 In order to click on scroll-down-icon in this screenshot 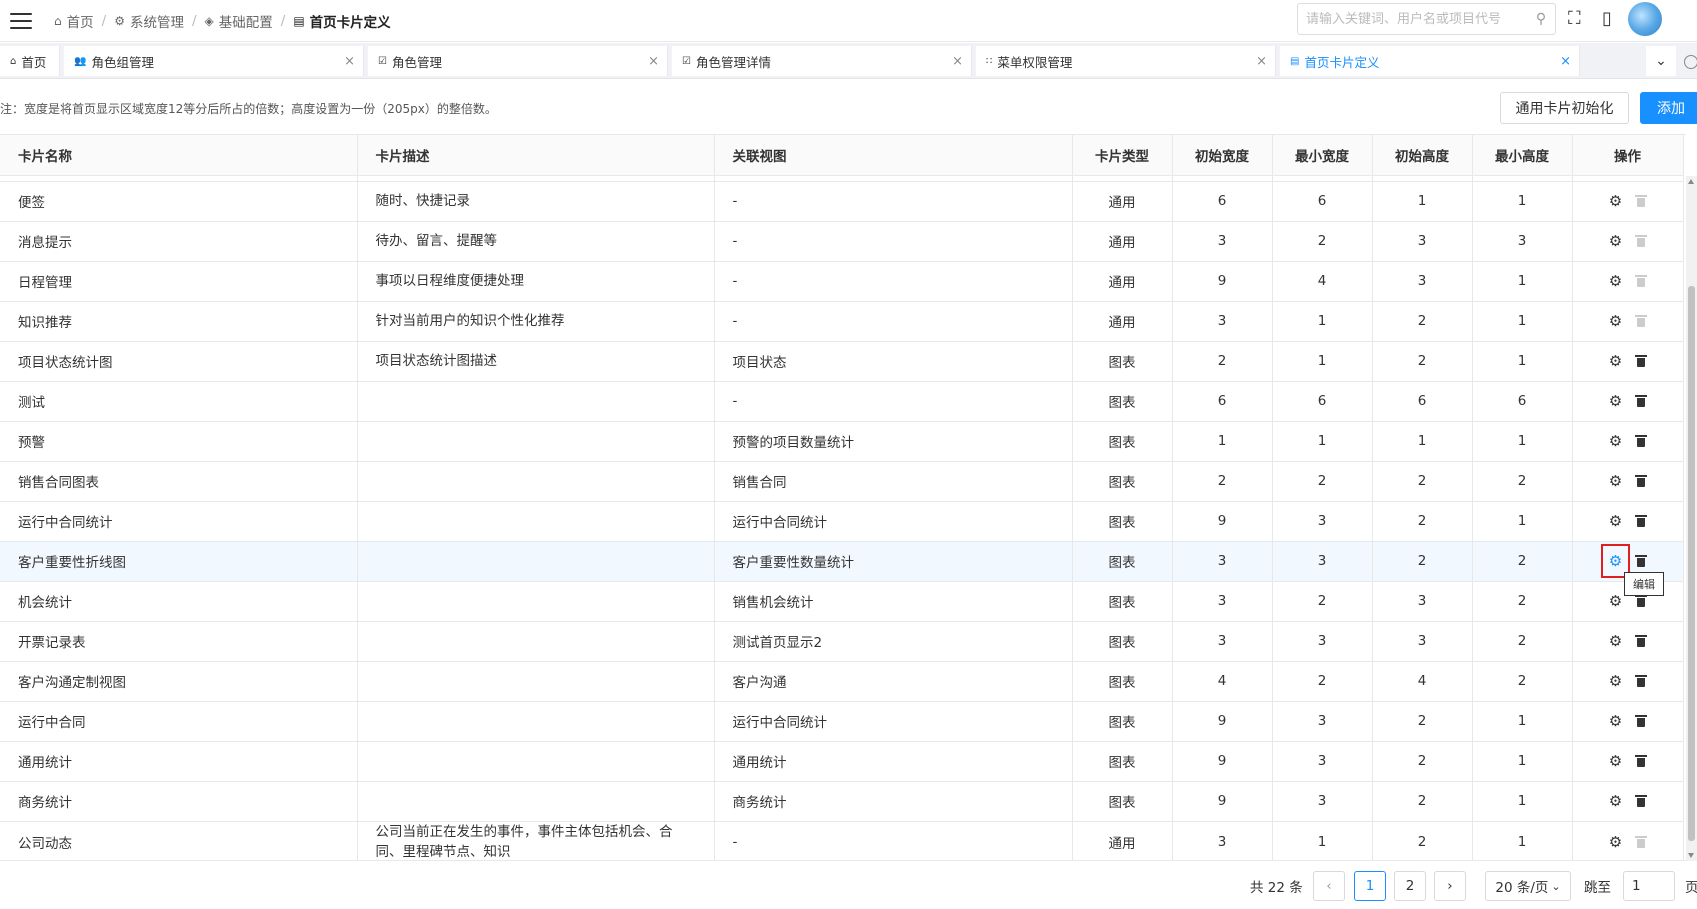, I will do `click(1691, 855)`.